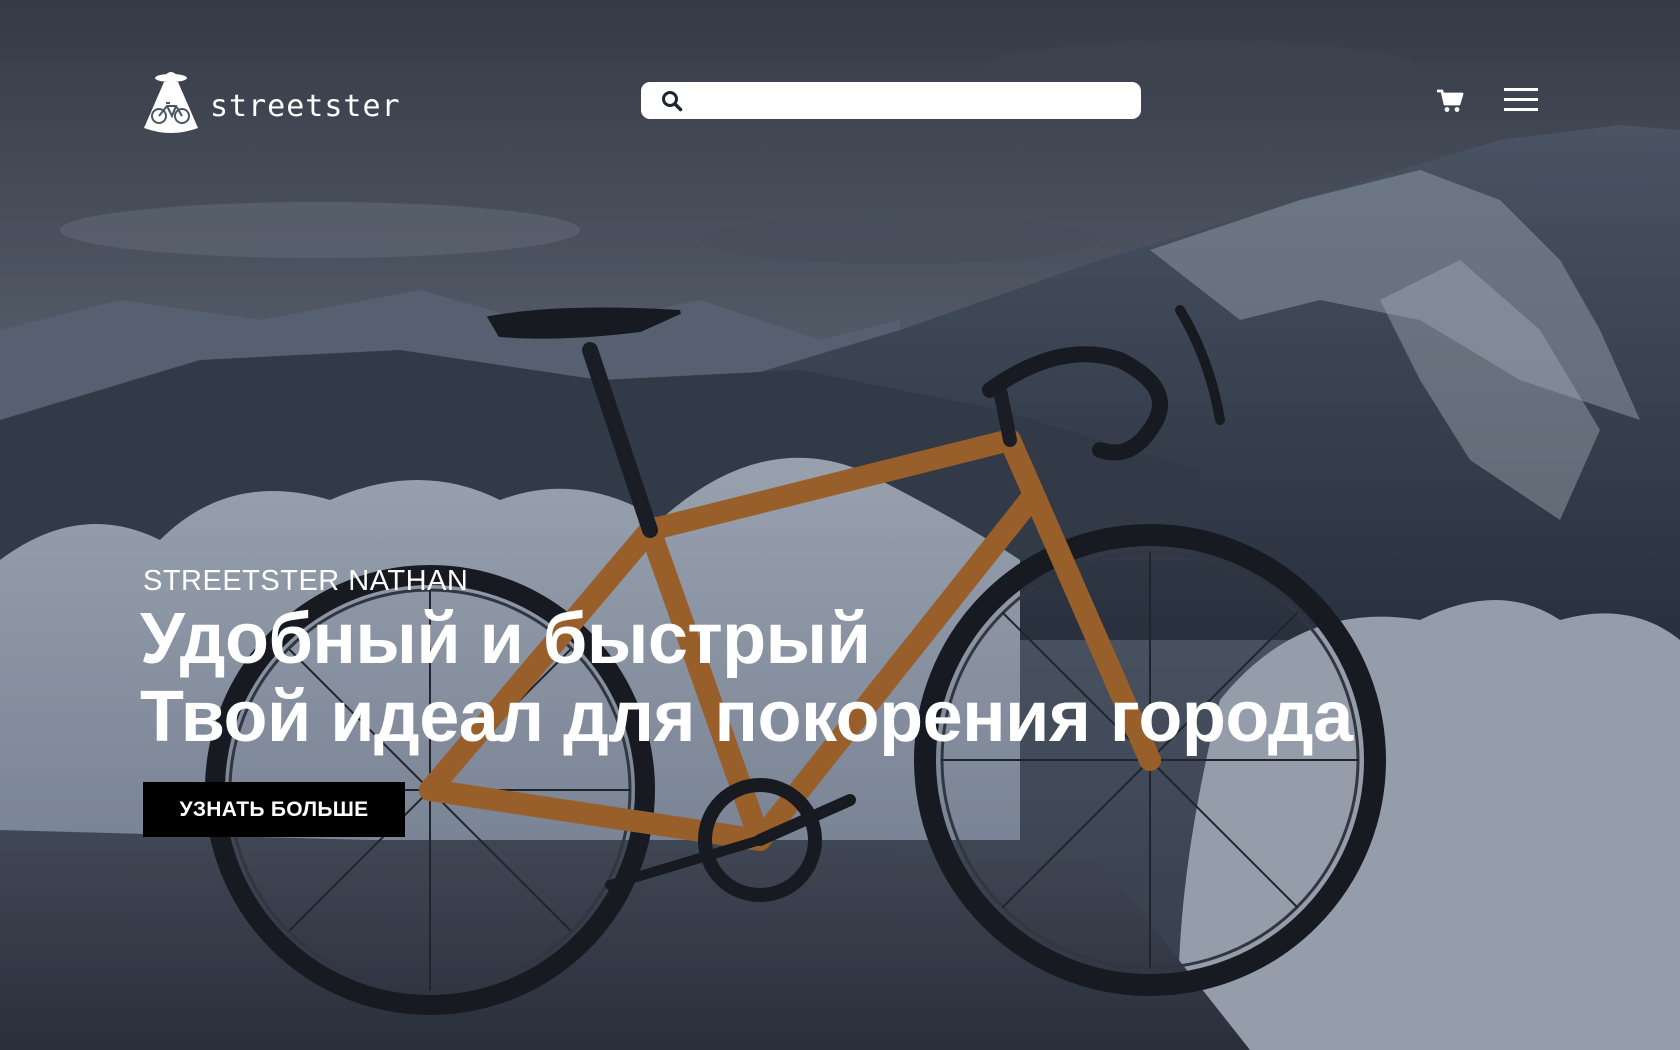 The width and height of the screenshot is (1680, 1050). Describe the element at coordinates (306, 581) in the screenshot. I see `hero-eyebrow: STREETSTER NATHAN` at that location.